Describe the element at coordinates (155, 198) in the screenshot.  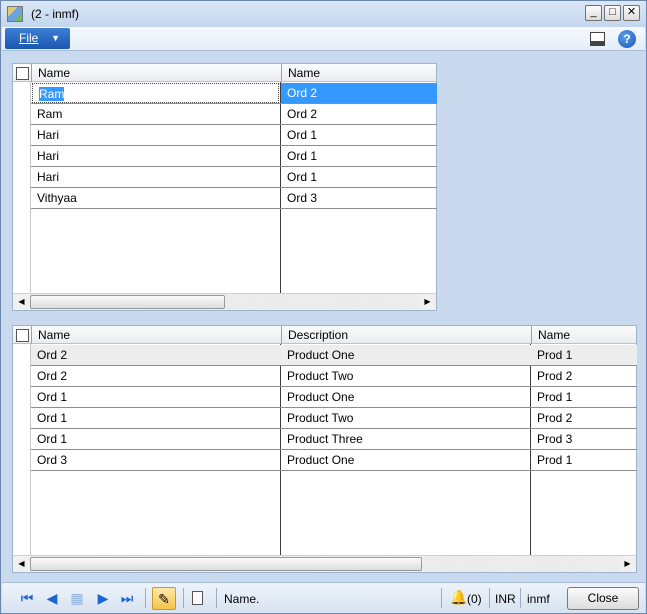
I see `table-cell: Vithyaa` at that location.